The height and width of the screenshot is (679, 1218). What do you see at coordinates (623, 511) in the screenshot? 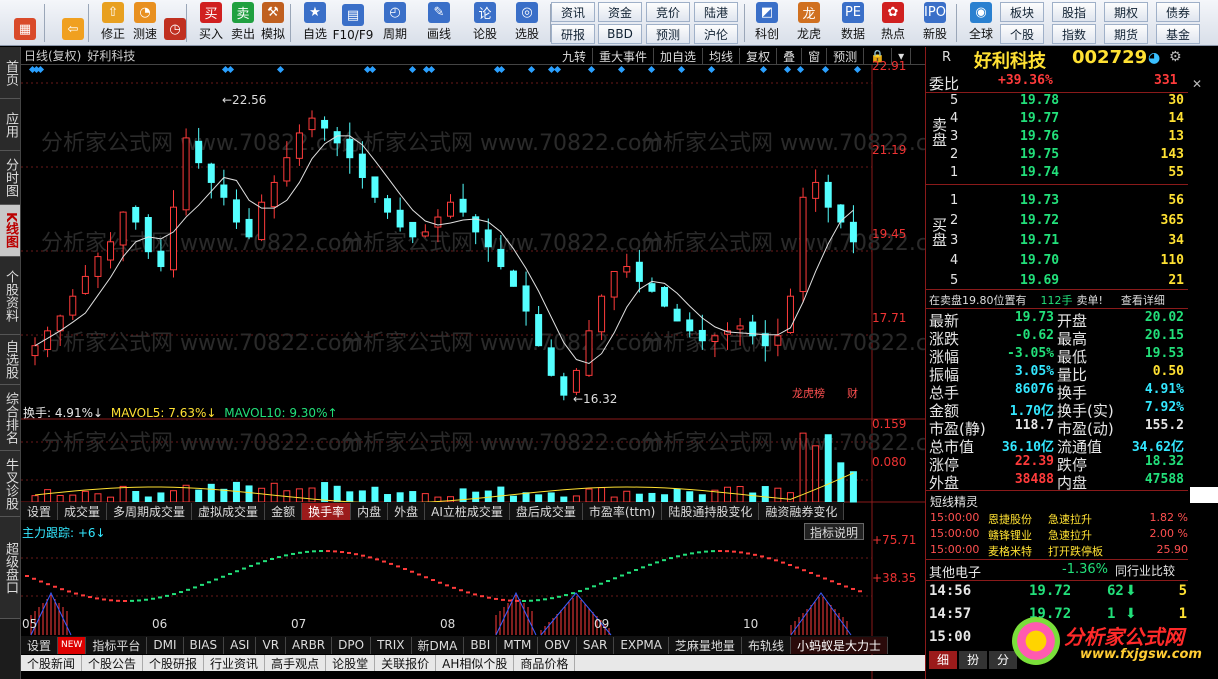
I see `indicator-tab: 市盈率(ttm)` at bounding box center [623, 511].